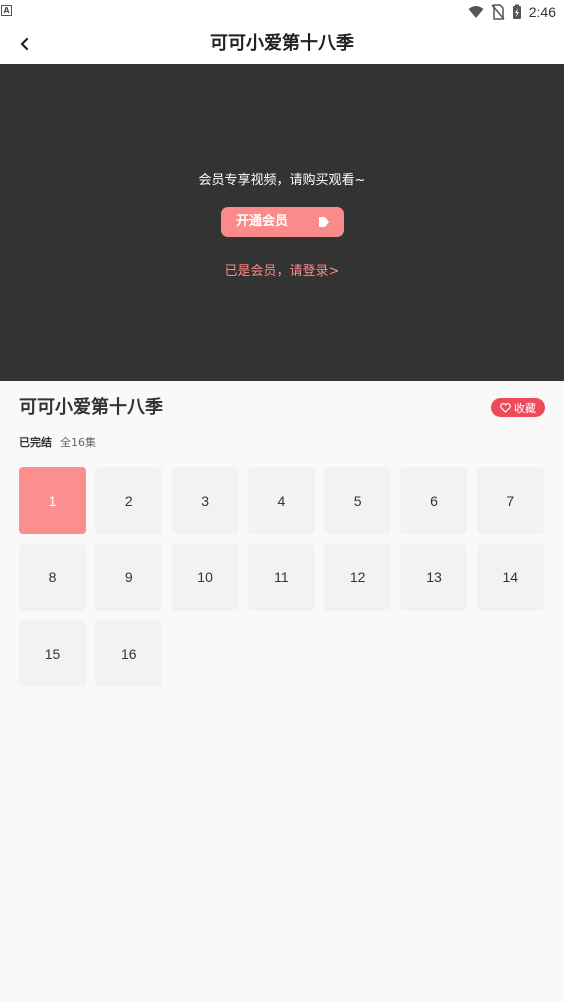 This screenshot has height=1002, width=564. I want to click on status-bar: A 2:46, so click(282, 12).